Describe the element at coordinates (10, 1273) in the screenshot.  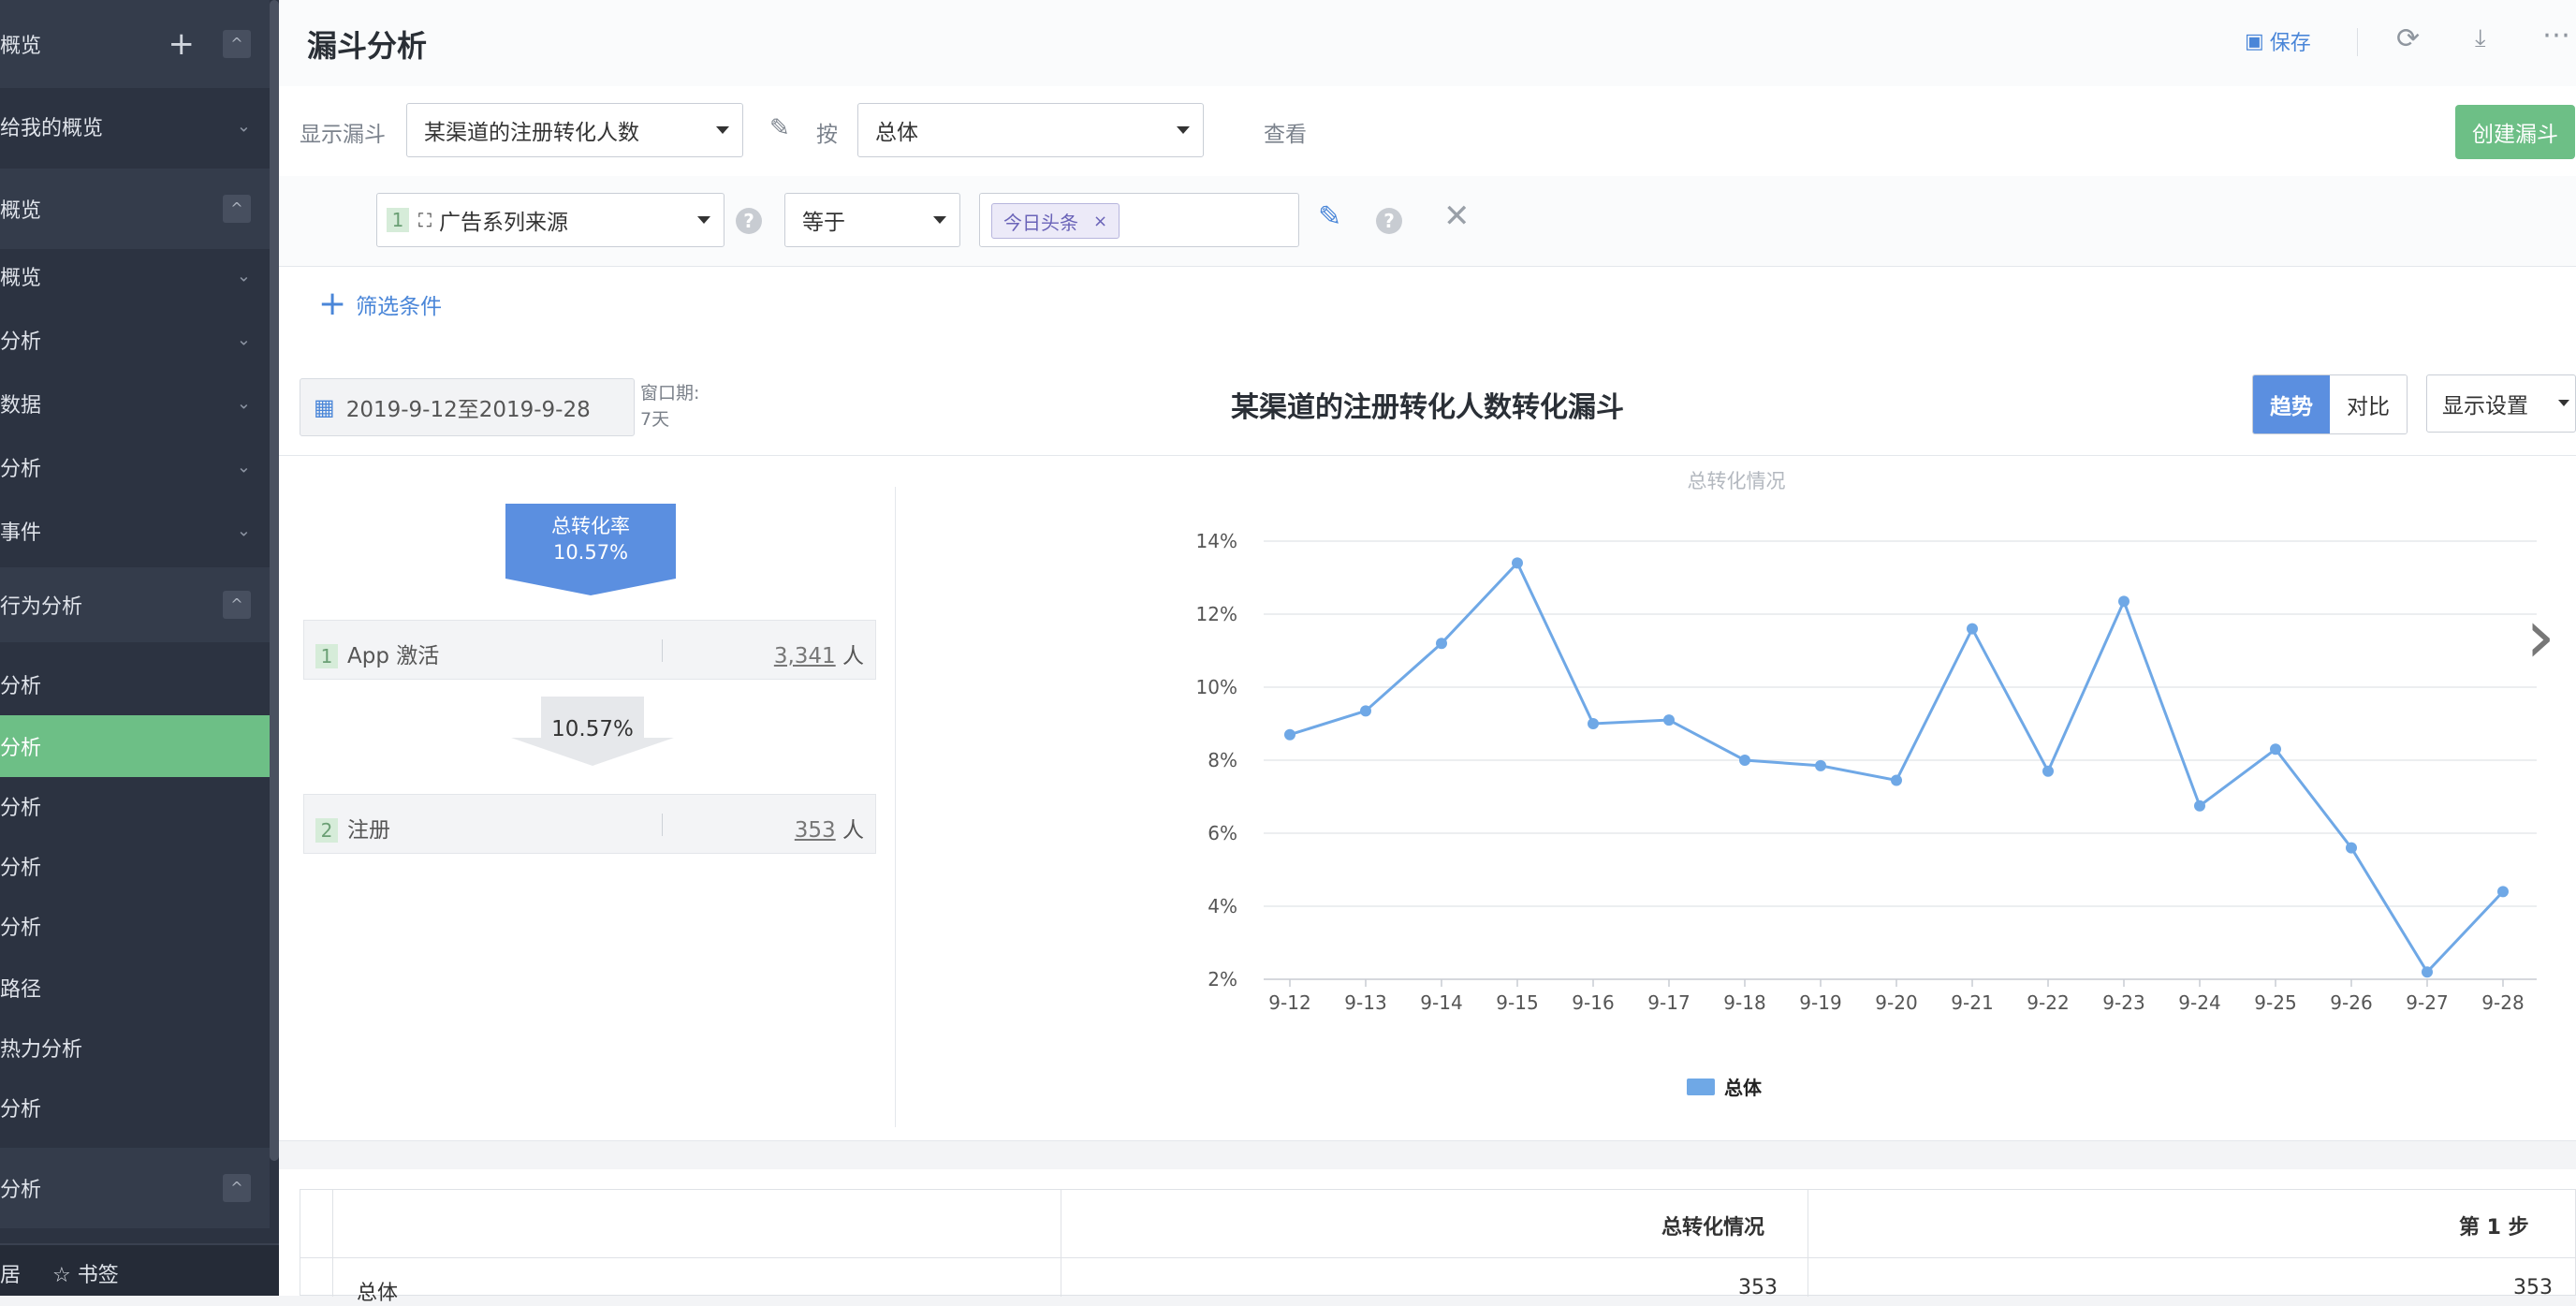
I see `sidebar-bottom-label: 居` at that location.